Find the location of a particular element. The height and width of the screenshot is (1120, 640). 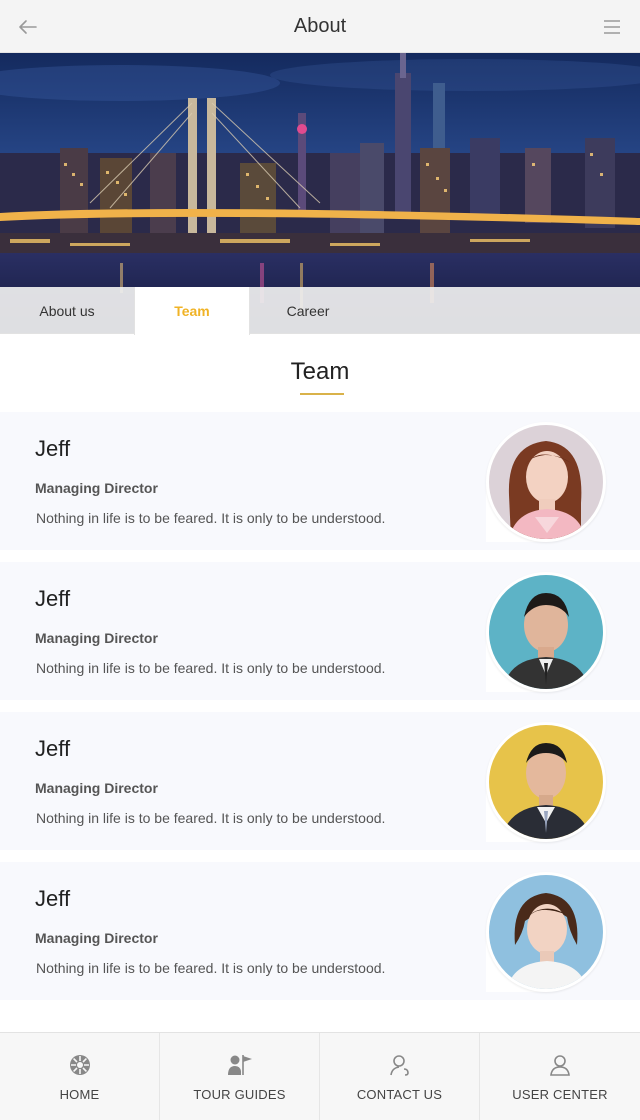

bottom-navigation: HOME TOUR GUIDES CONTACT US USER CENTER is located at coordinates (320, 1076).